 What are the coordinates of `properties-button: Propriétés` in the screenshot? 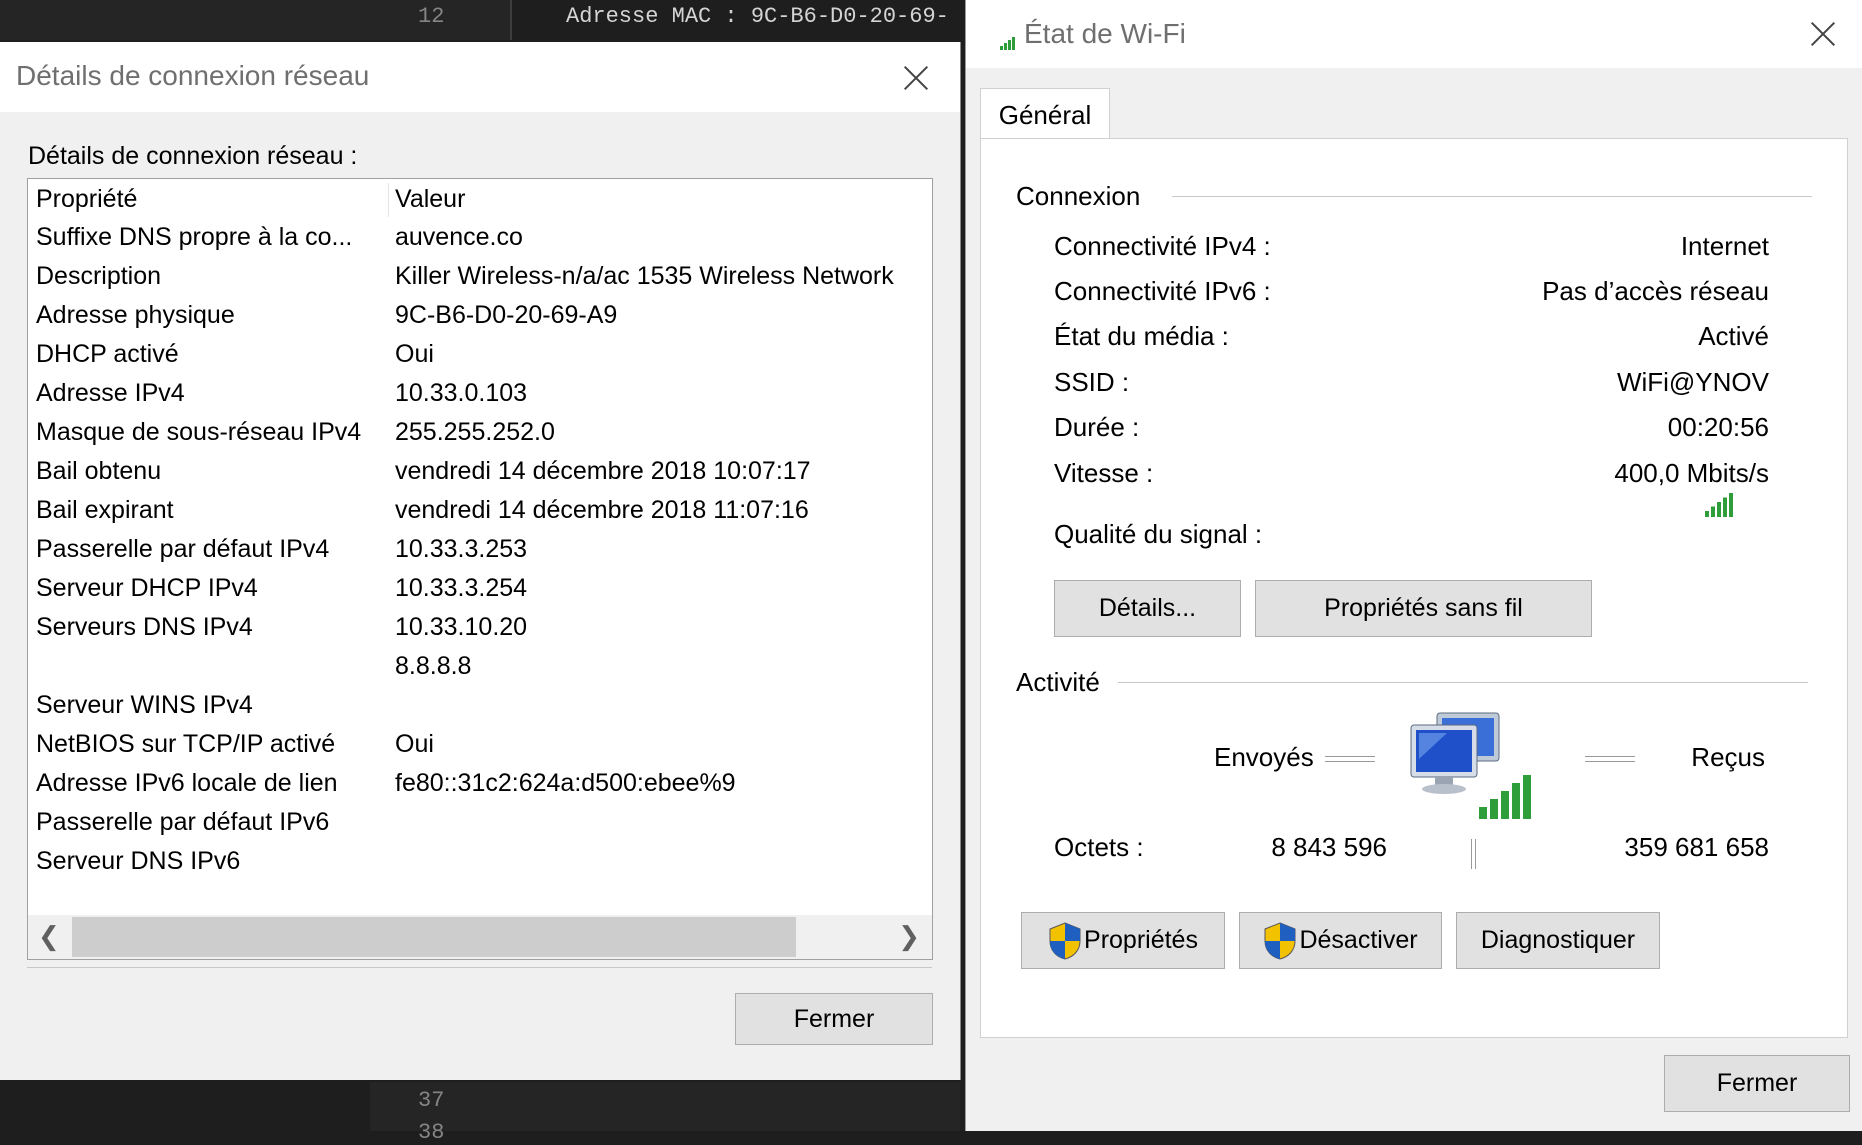 It's located at (1123, 940).